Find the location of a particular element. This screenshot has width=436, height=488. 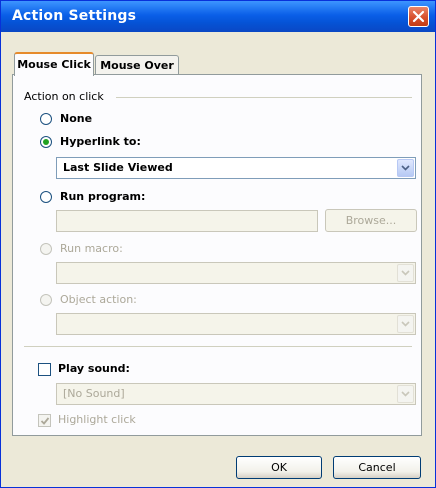

hyperlink-value: Last Slide Viewed is located at coordinates (118, 167).